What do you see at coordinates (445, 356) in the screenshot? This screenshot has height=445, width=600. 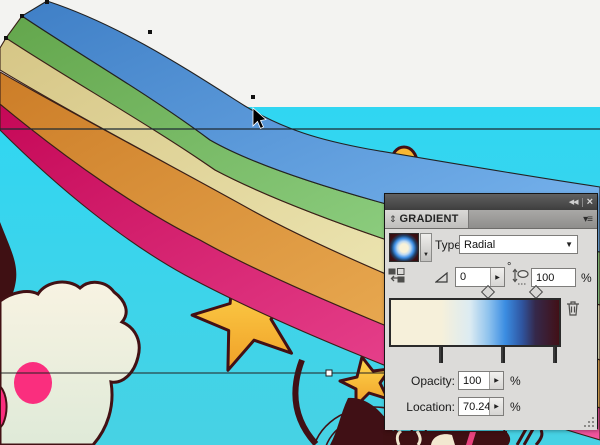 I see `gradient-stop-start` at bounding box center [445, 356].